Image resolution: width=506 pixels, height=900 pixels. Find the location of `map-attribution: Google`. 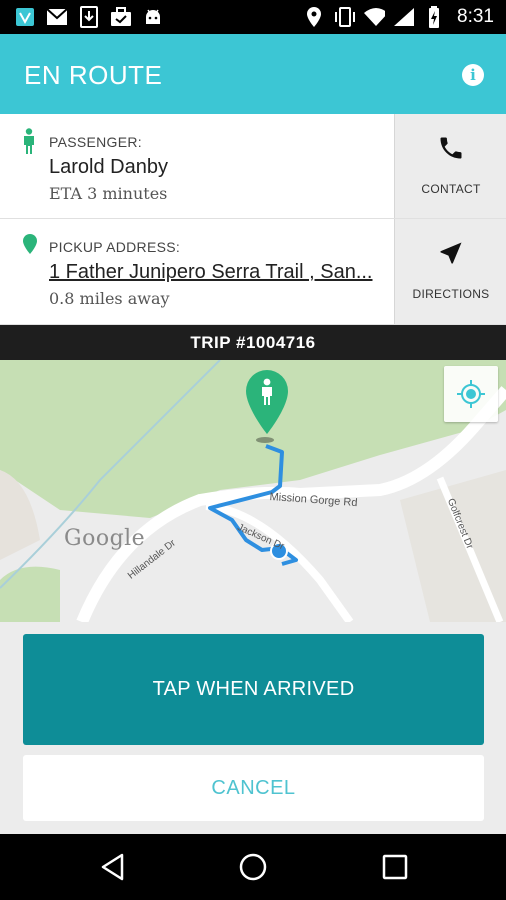

map-attribution: Google is located at coordinates (105, 538).